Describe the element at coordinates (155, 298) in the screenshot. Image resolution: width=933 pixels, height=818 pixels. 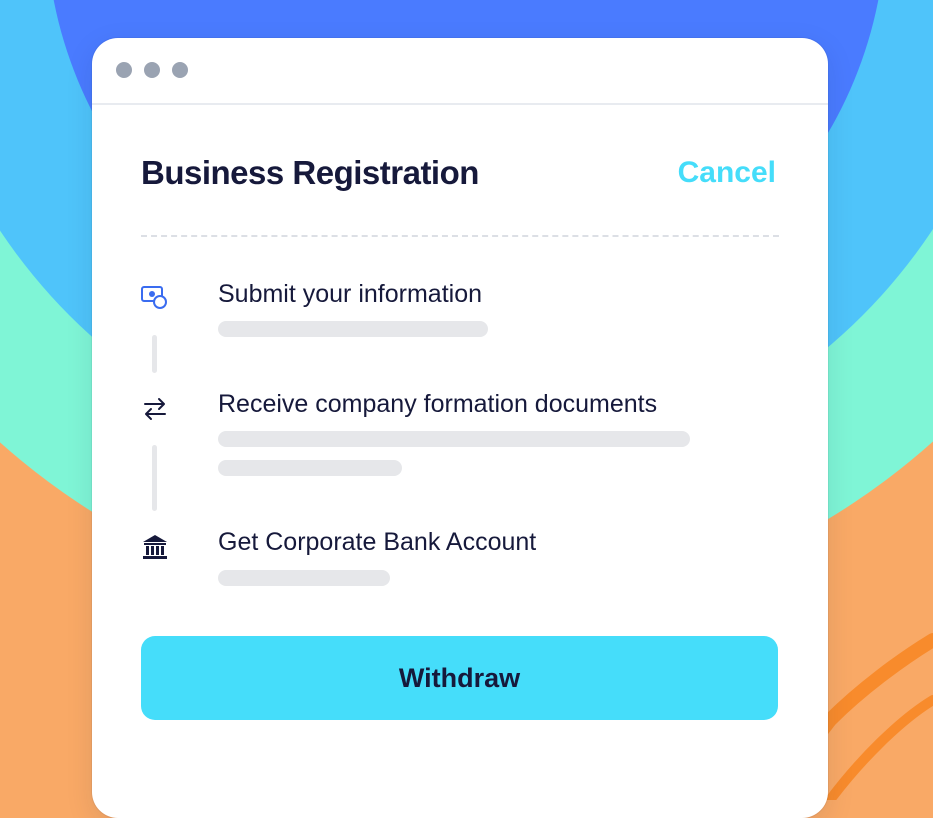
I see `money-icon` at that location.